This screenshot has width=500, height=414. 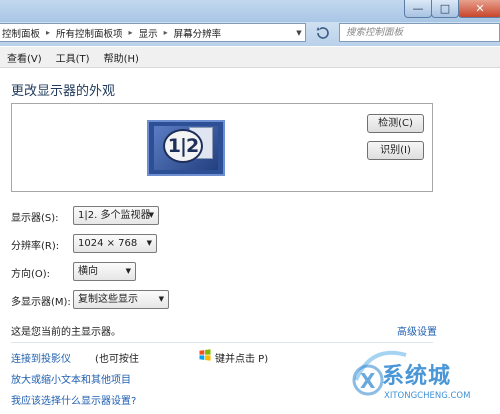 What do you see at coordinates (427, 396) in the screenshot?
I see `watermark-url: XITONGCHENG.COM` at bounding box center [427, 396].